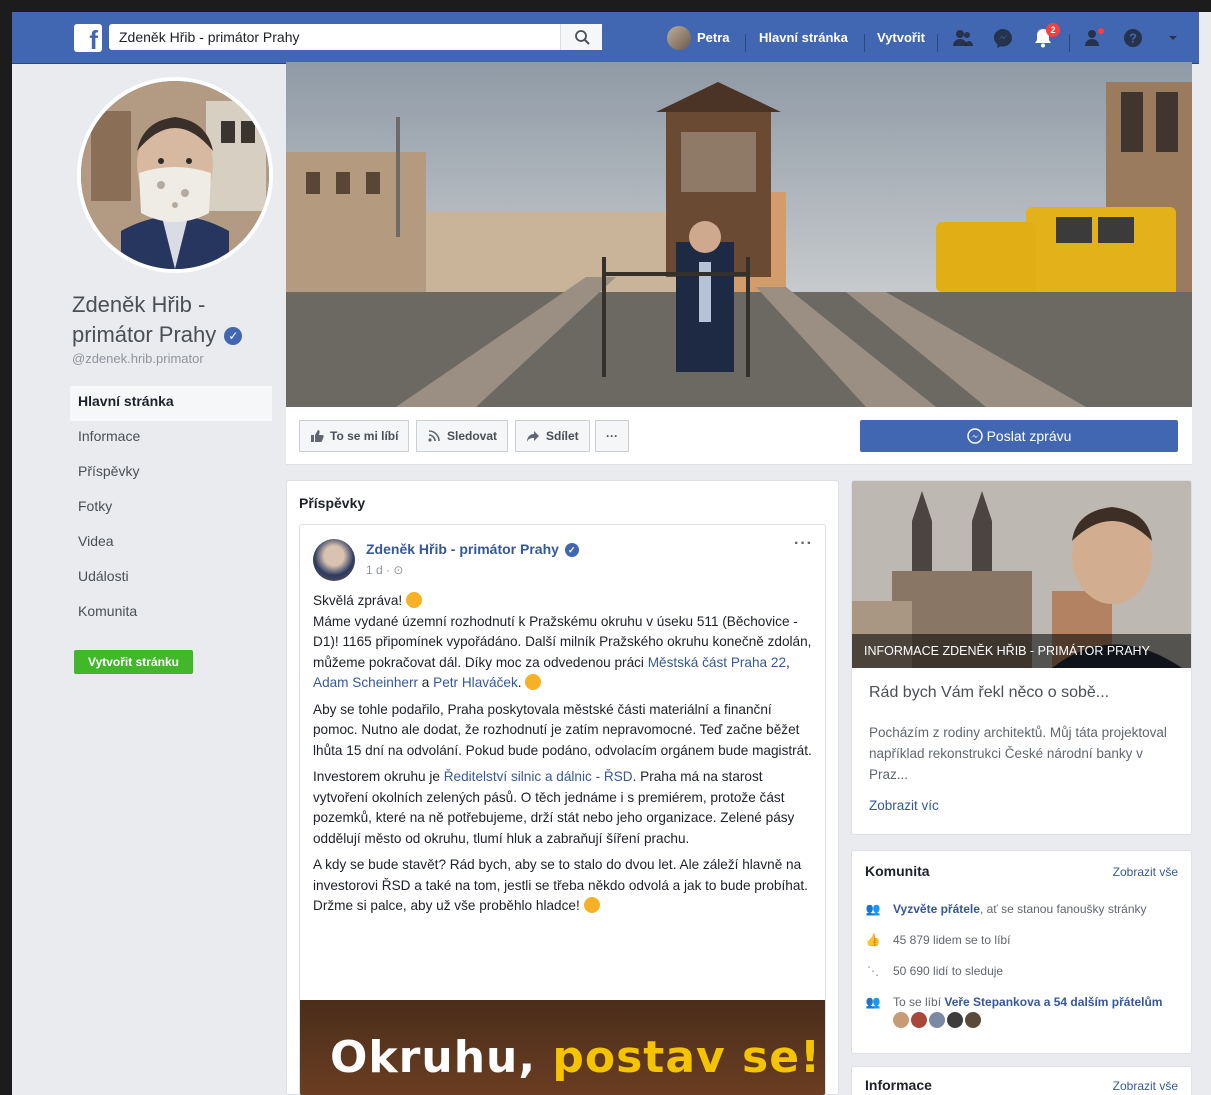  Describe the element at coordinates (873, 940) in the screenshot. I see `thumbs-up-icon: 👍` at that location.